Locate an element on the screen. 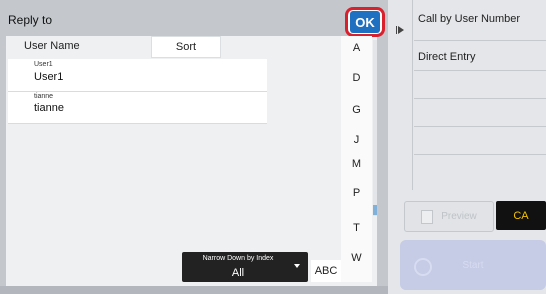 The width and height of the screenshot is (546, 294). panel-divider is located at coordinates (412, 95).